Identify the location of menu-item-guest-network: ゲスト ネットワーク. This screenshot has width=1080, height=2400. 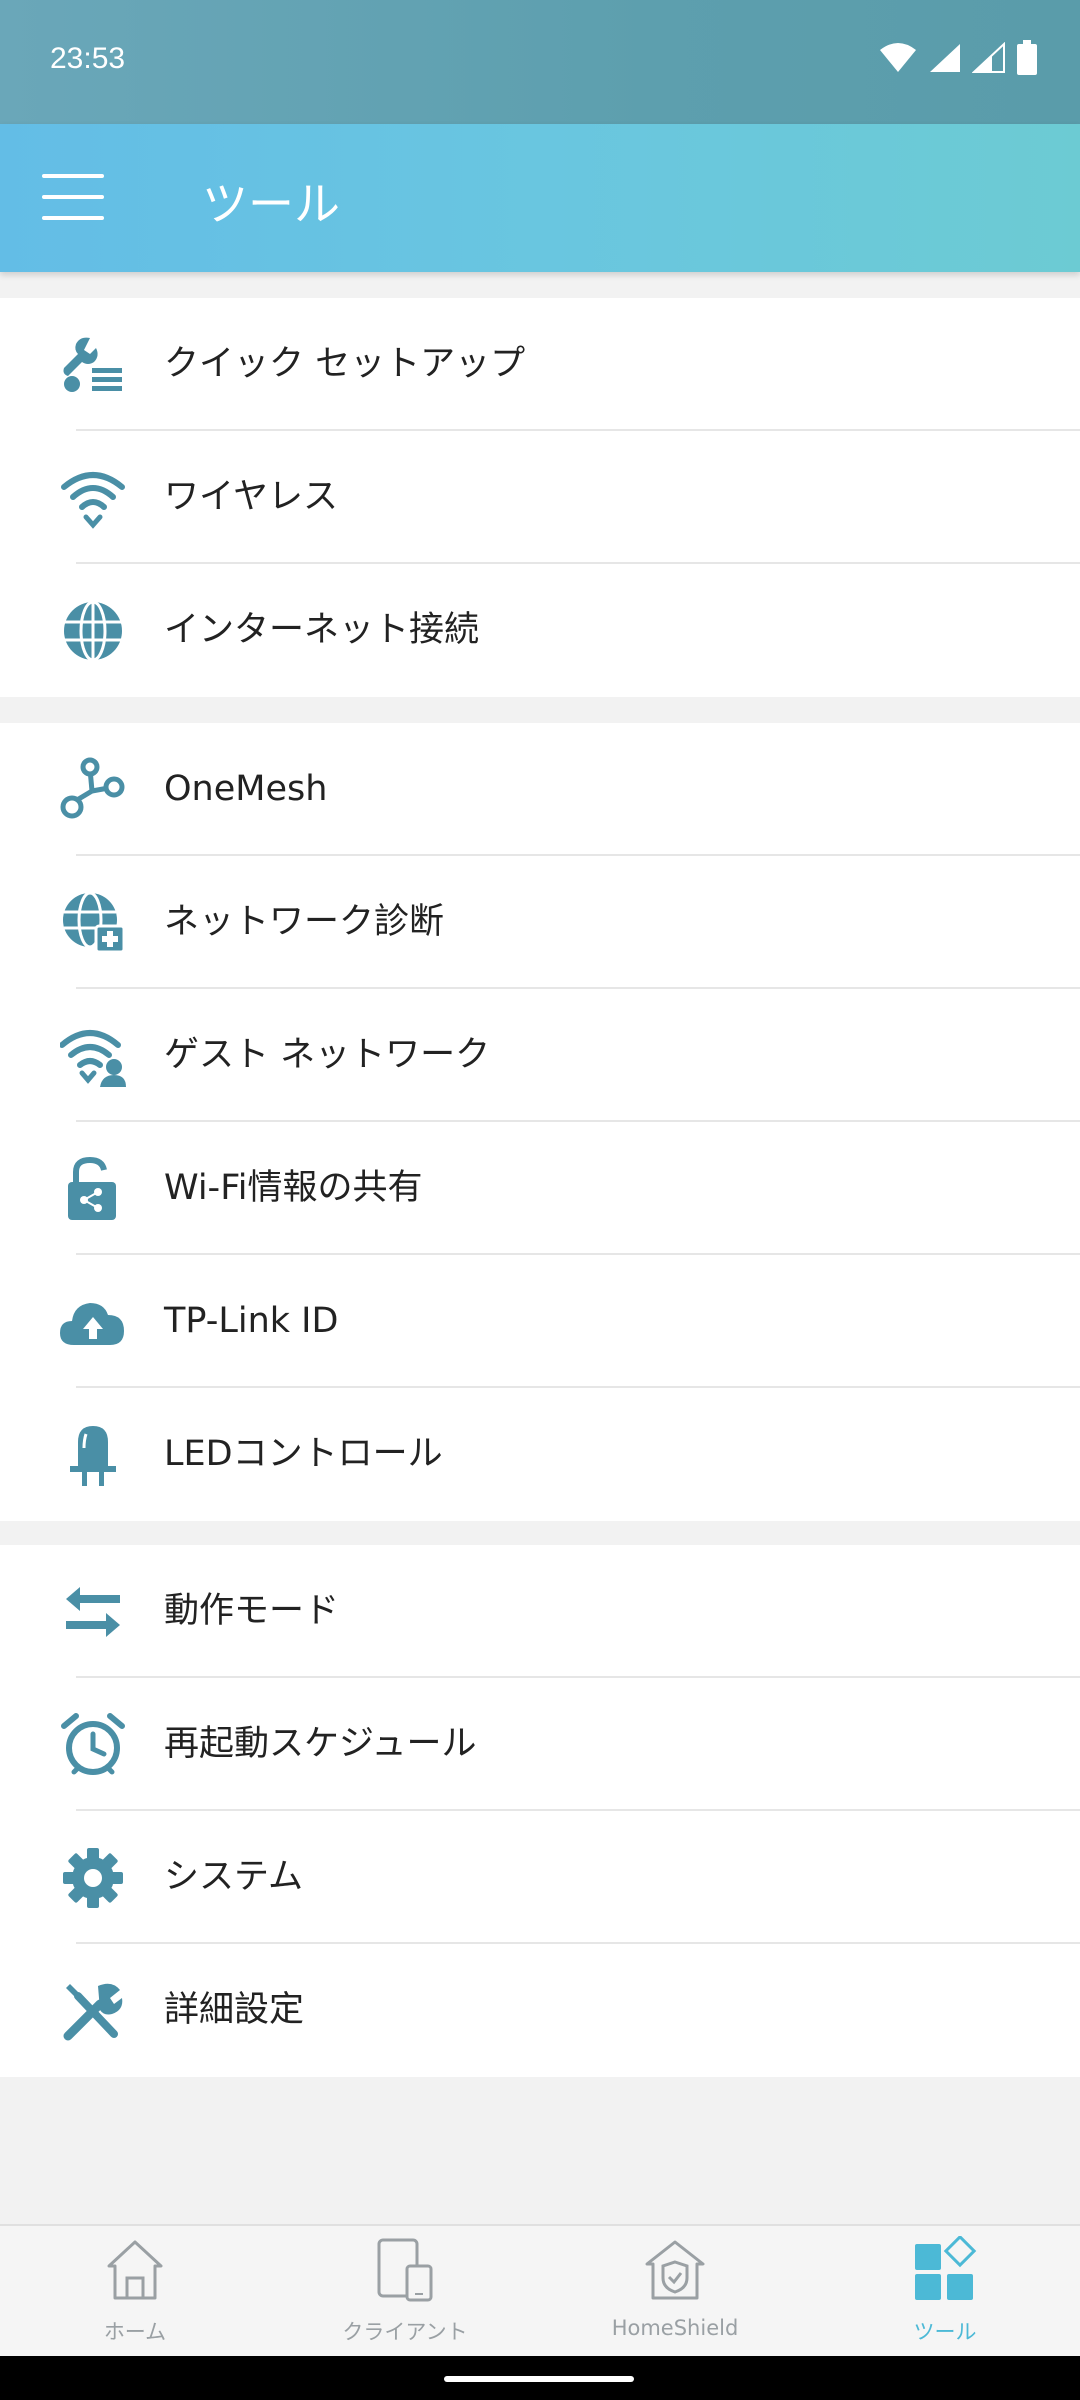
(540, 1055).